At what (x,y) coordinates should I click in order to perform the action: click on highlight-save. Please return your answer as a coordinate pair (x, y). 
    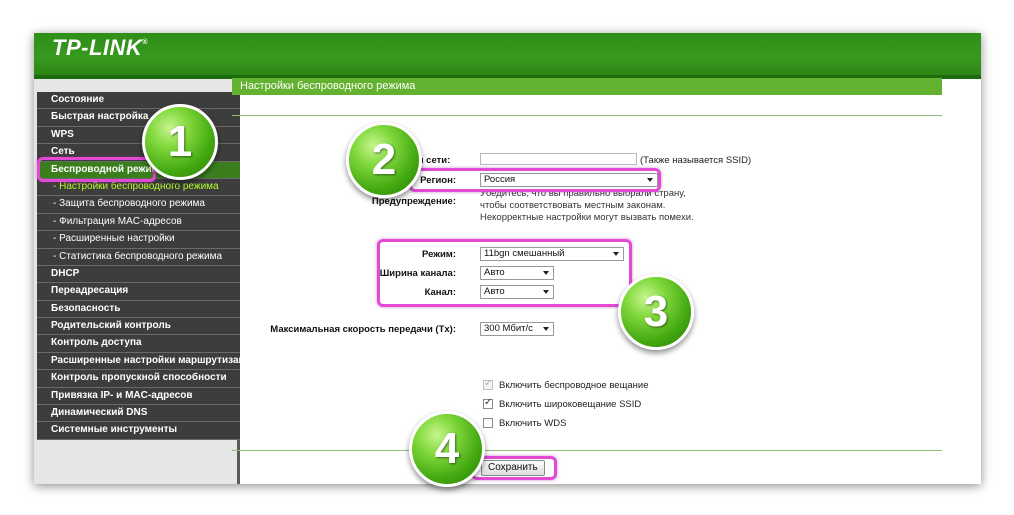
    Looking at the image, I should click on (514, 468).